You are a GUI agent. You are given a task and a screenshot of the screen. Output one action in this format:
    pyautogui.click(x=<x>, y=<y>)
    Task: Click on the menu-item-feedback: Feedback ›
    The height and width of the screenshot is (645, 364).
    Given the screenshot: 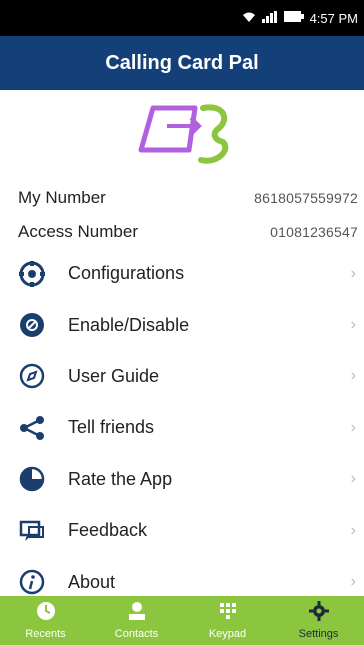 What is the action you would take?
    pyautogui.click(x=182, y=530)
    